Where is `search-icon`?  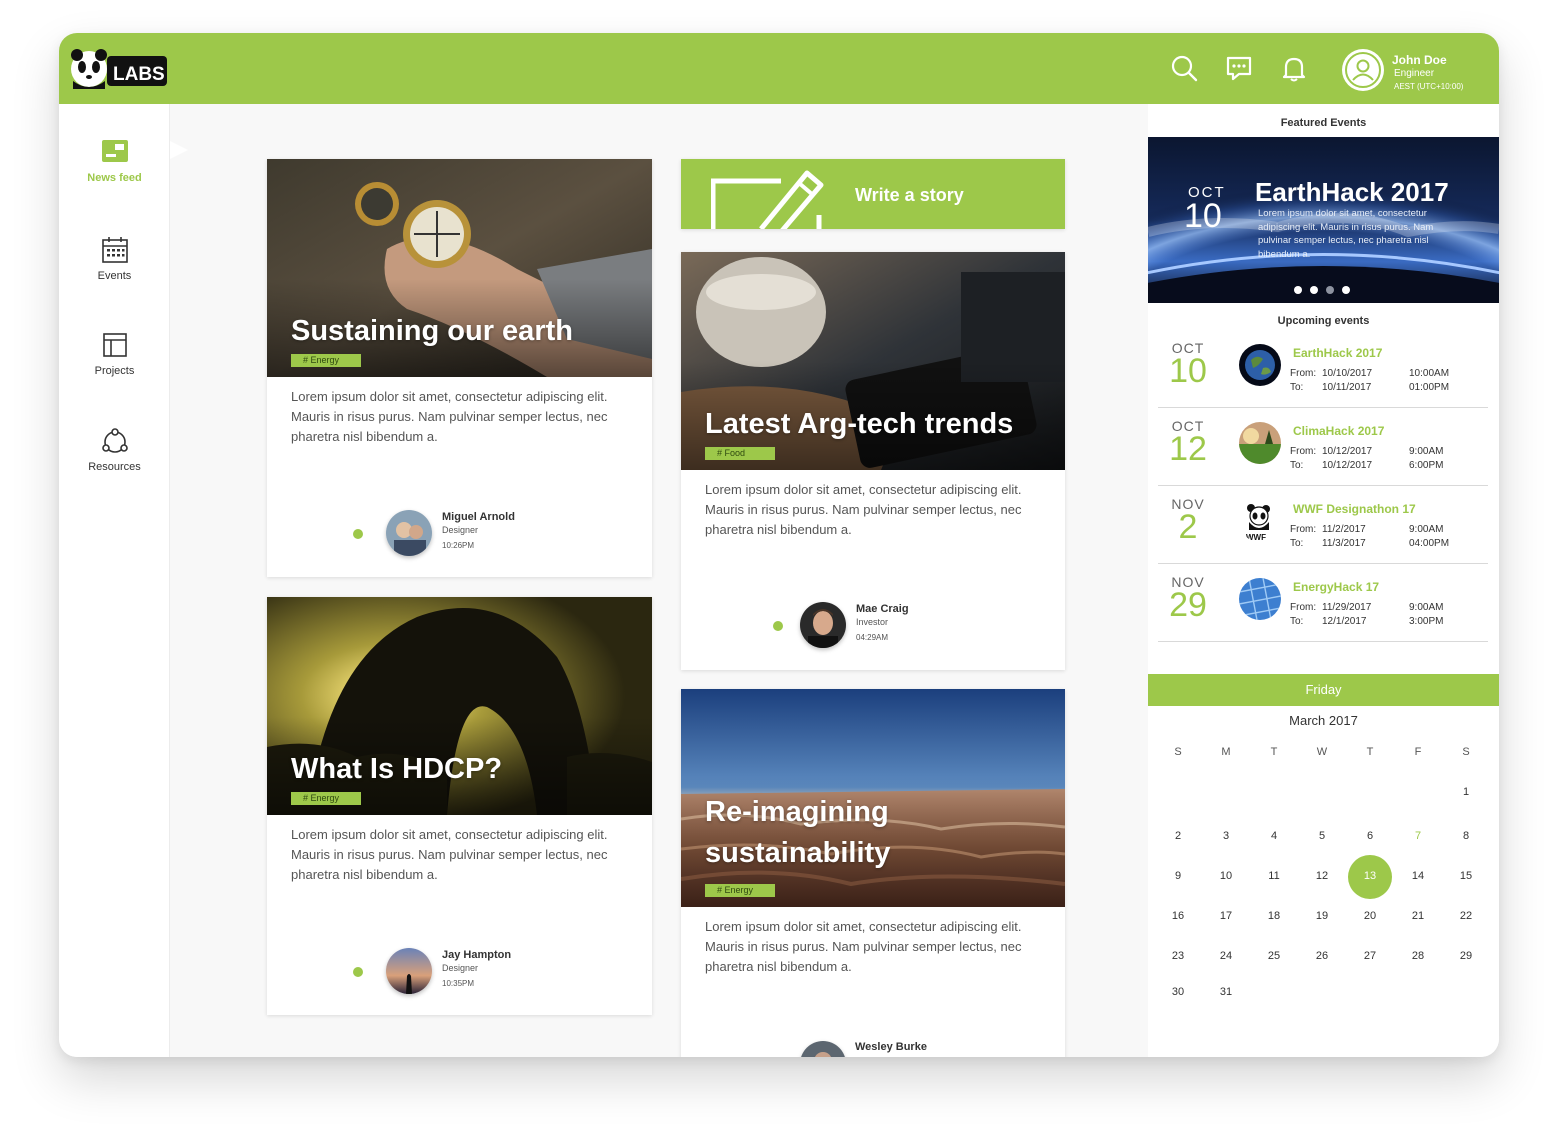
search-icon is located at coordinates (1184, 68).